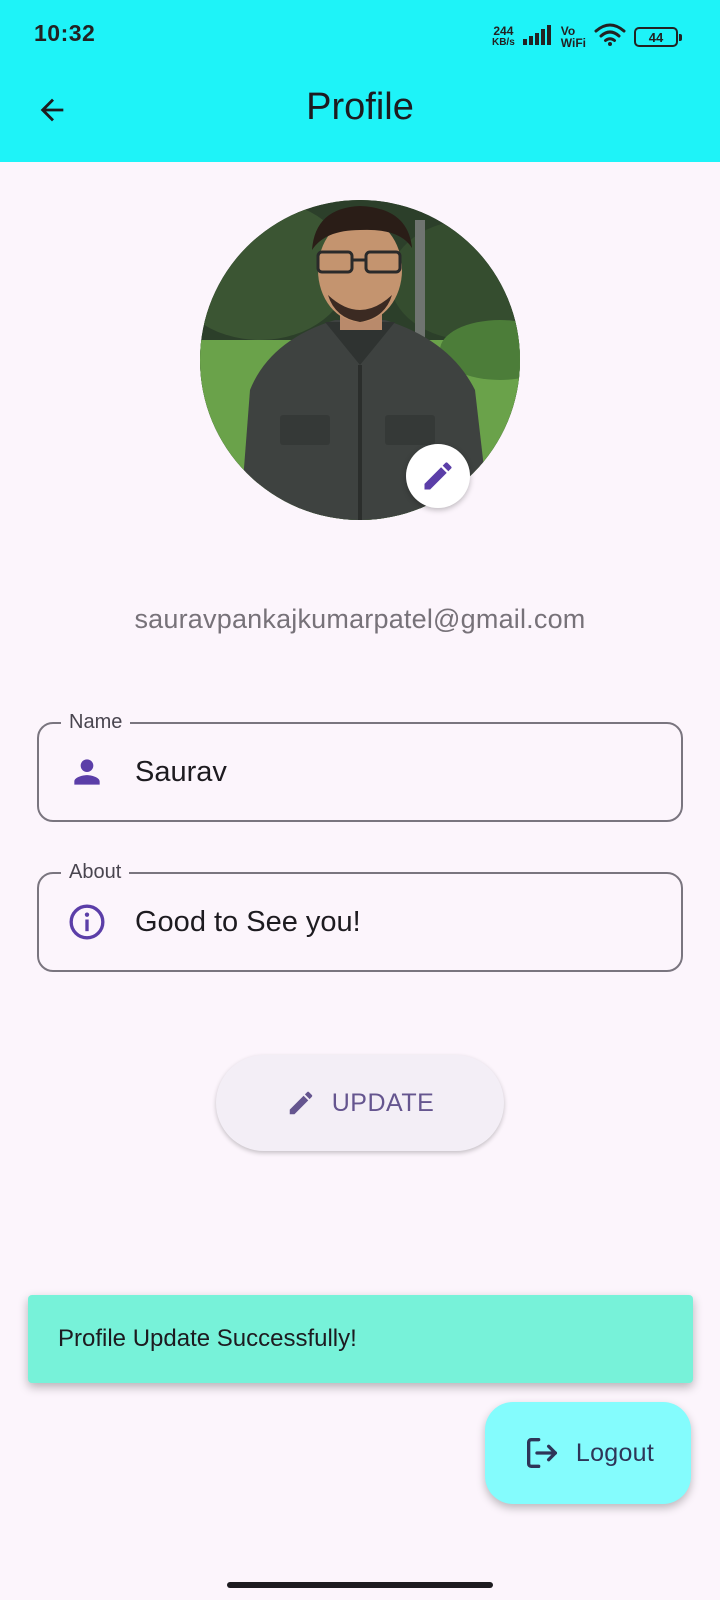 The width and height of the screenshot is (720, 1600). Describe the element at coordinates (360, 107) in the screenshot. I see `page-title: Profile` at that location.